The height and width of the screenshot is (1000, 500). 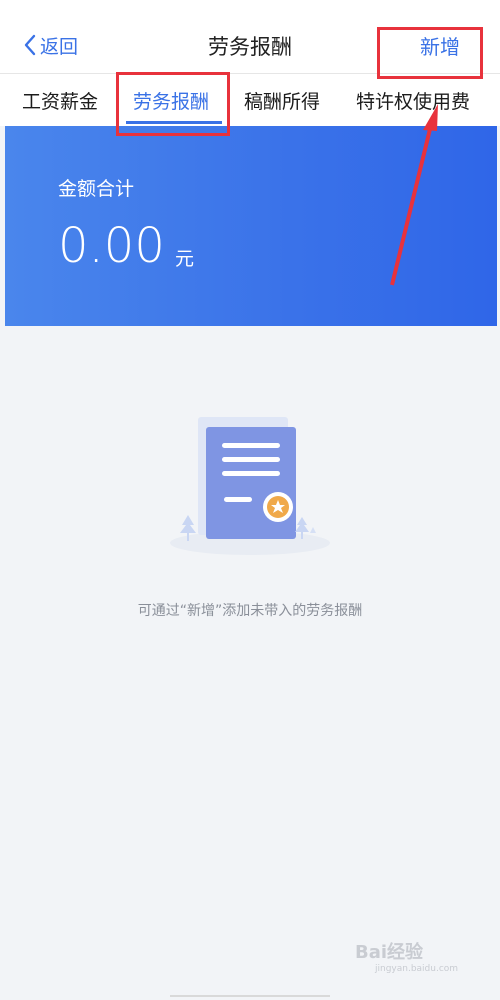 I want to click on empty-state-message: 可通过“新增”添加未带入的劳务报酬, so click(x=250, y=611).